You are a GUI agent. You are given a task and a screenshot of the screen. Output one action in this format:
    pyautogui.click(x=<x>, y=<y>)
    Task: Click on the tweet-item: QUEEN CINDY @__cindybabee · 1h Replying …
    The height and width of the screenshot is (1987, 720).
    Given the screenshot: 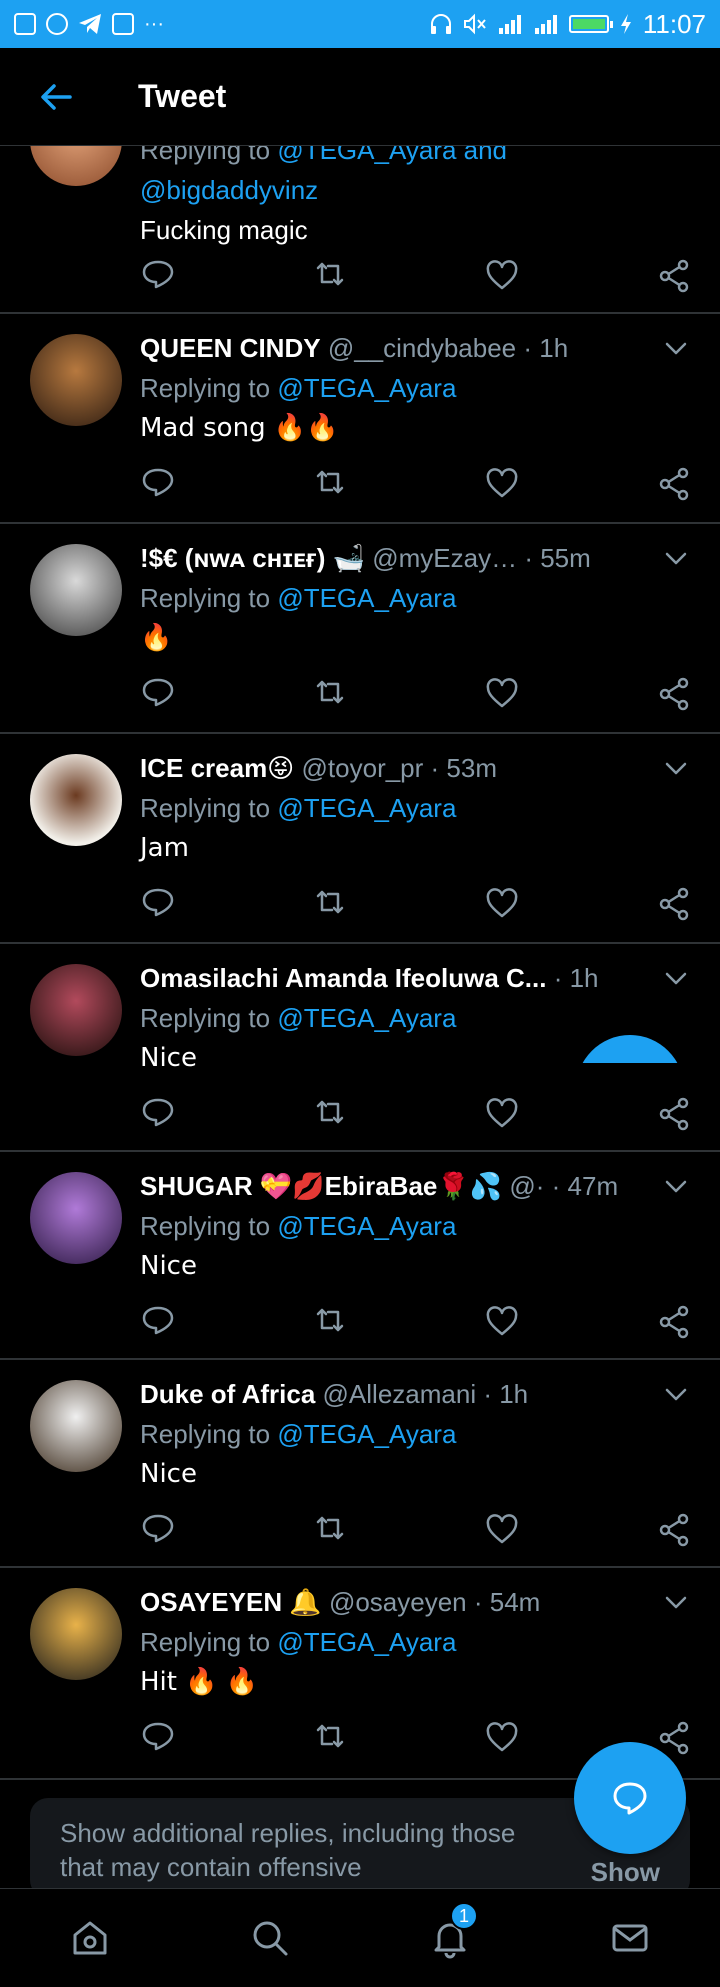 What is the action you would take?
    pyautogui.click(x=360, y=419)
    